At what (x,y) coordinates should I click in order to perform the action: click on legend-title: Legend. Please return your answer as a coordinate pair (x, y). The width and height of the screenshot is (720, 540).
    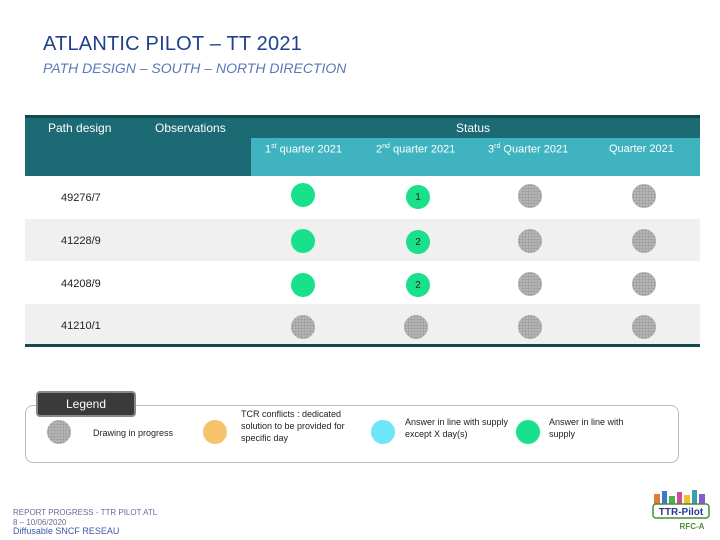
    Looking at the image, I should click on (86, 404).